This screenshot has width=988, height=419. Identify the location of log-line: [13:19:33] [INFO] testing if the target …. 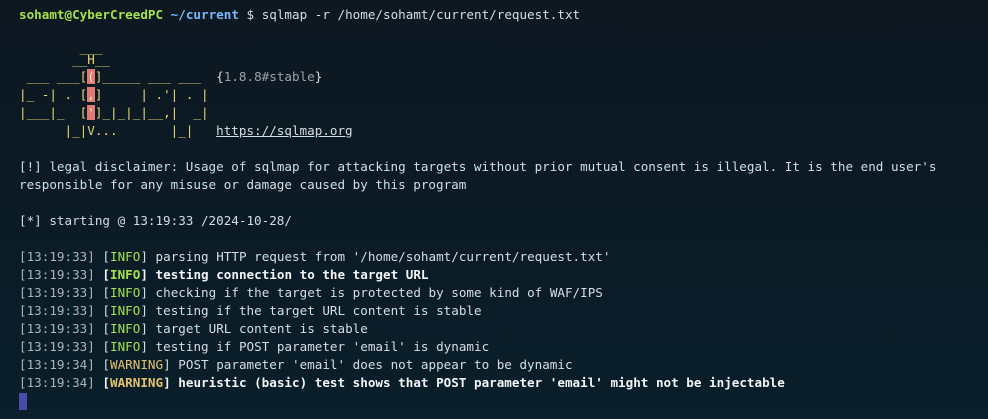
(250, 311).